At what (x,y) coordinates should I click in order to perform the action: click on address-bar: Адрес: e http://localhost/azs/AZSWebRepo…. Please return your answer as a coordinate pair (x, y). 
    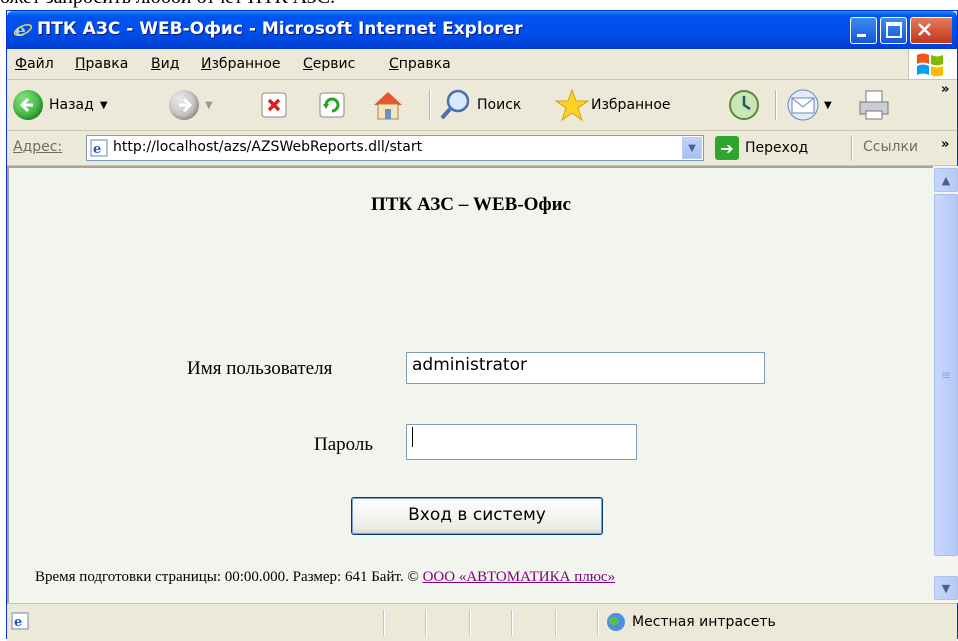
    Looking at the image, I should click on (482, 148).